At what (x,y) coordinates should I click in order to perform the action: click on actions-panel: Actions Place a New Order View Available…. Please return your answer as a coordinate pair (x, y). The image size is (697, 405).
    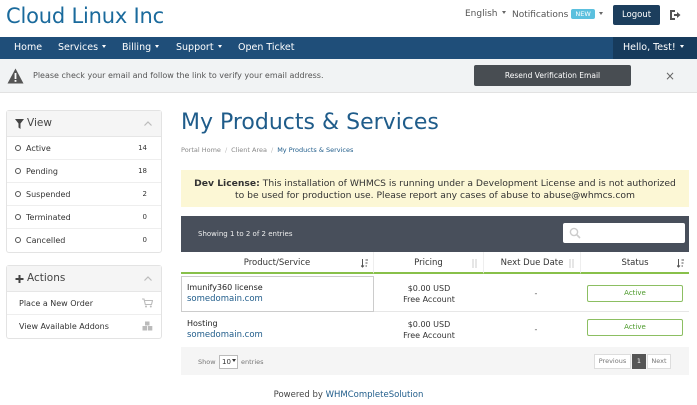
    Looking at the image, I should click on (84, 302).